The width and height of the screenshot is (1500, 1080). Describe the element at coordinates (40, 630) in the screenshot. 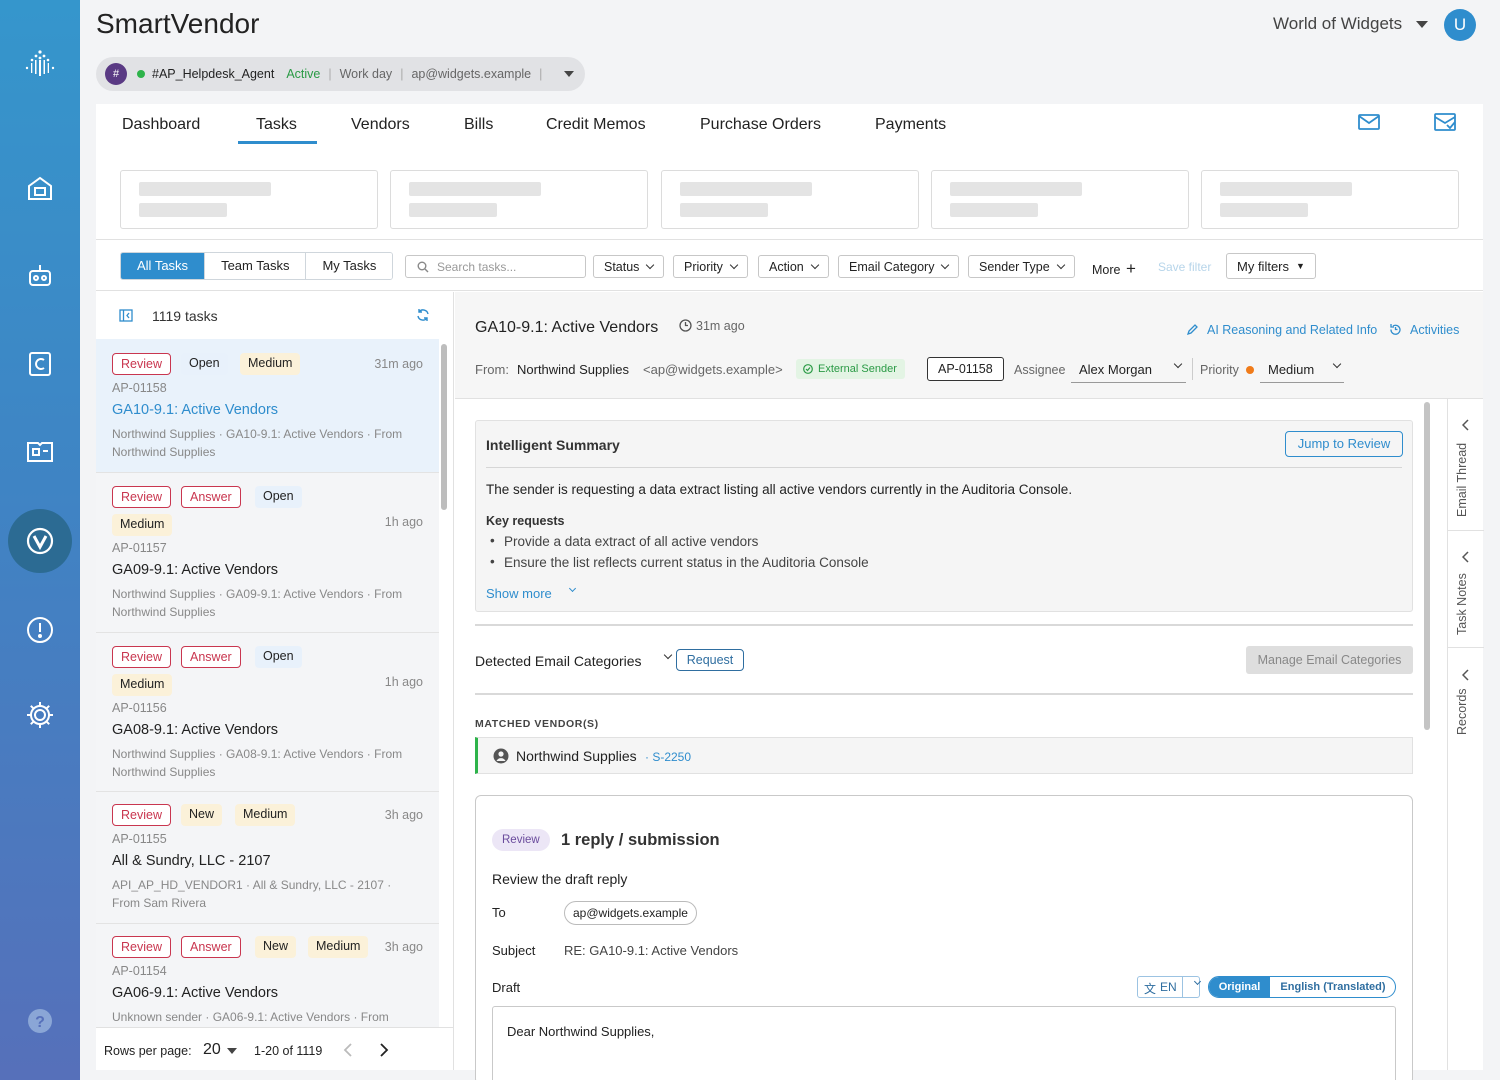

I see `alert-icon` at that location.